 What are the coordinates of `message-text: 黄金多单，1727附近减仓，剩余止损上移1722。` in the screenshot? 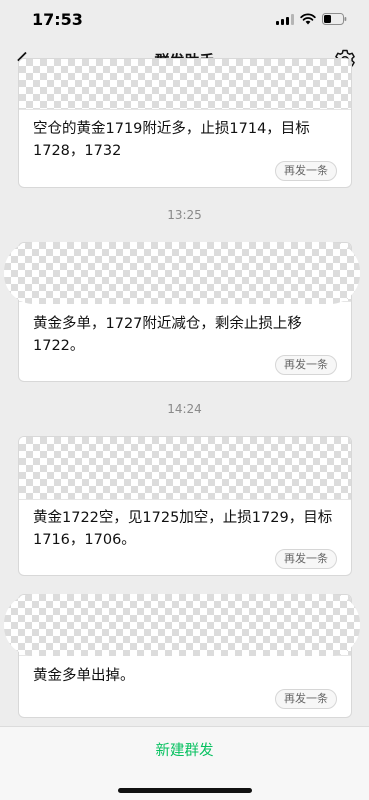 It's located at (167, 335).